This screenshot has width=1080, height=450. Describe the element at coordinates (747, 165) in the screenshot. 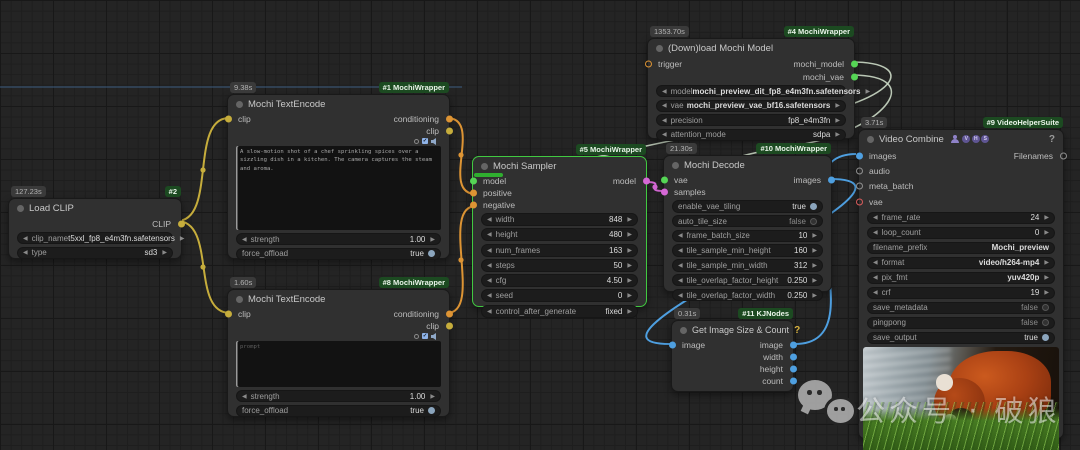

I see `node-title-bar: Mochi Decode` at that location.